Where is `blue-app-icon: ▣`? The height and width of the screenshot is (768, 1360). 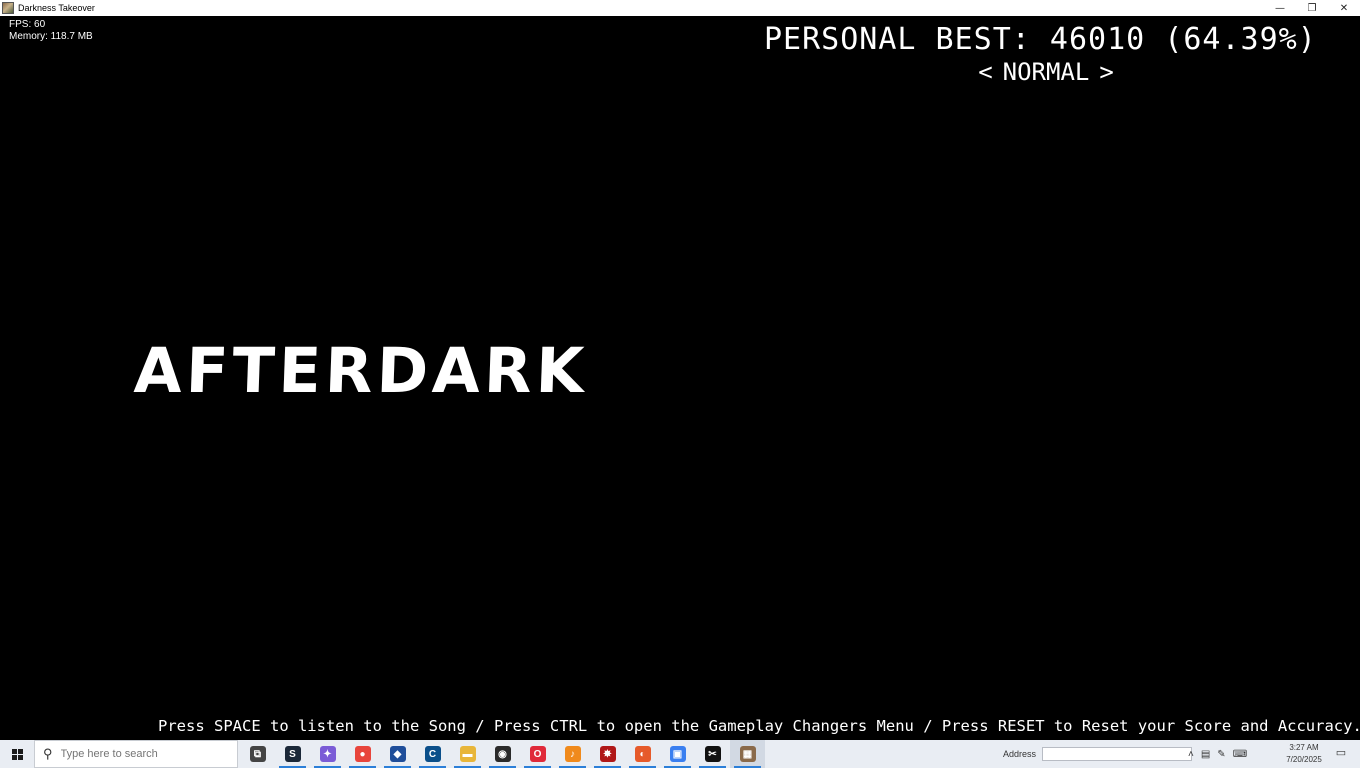 blue-app-icon: ▣ is located at coordinates (677, 754).